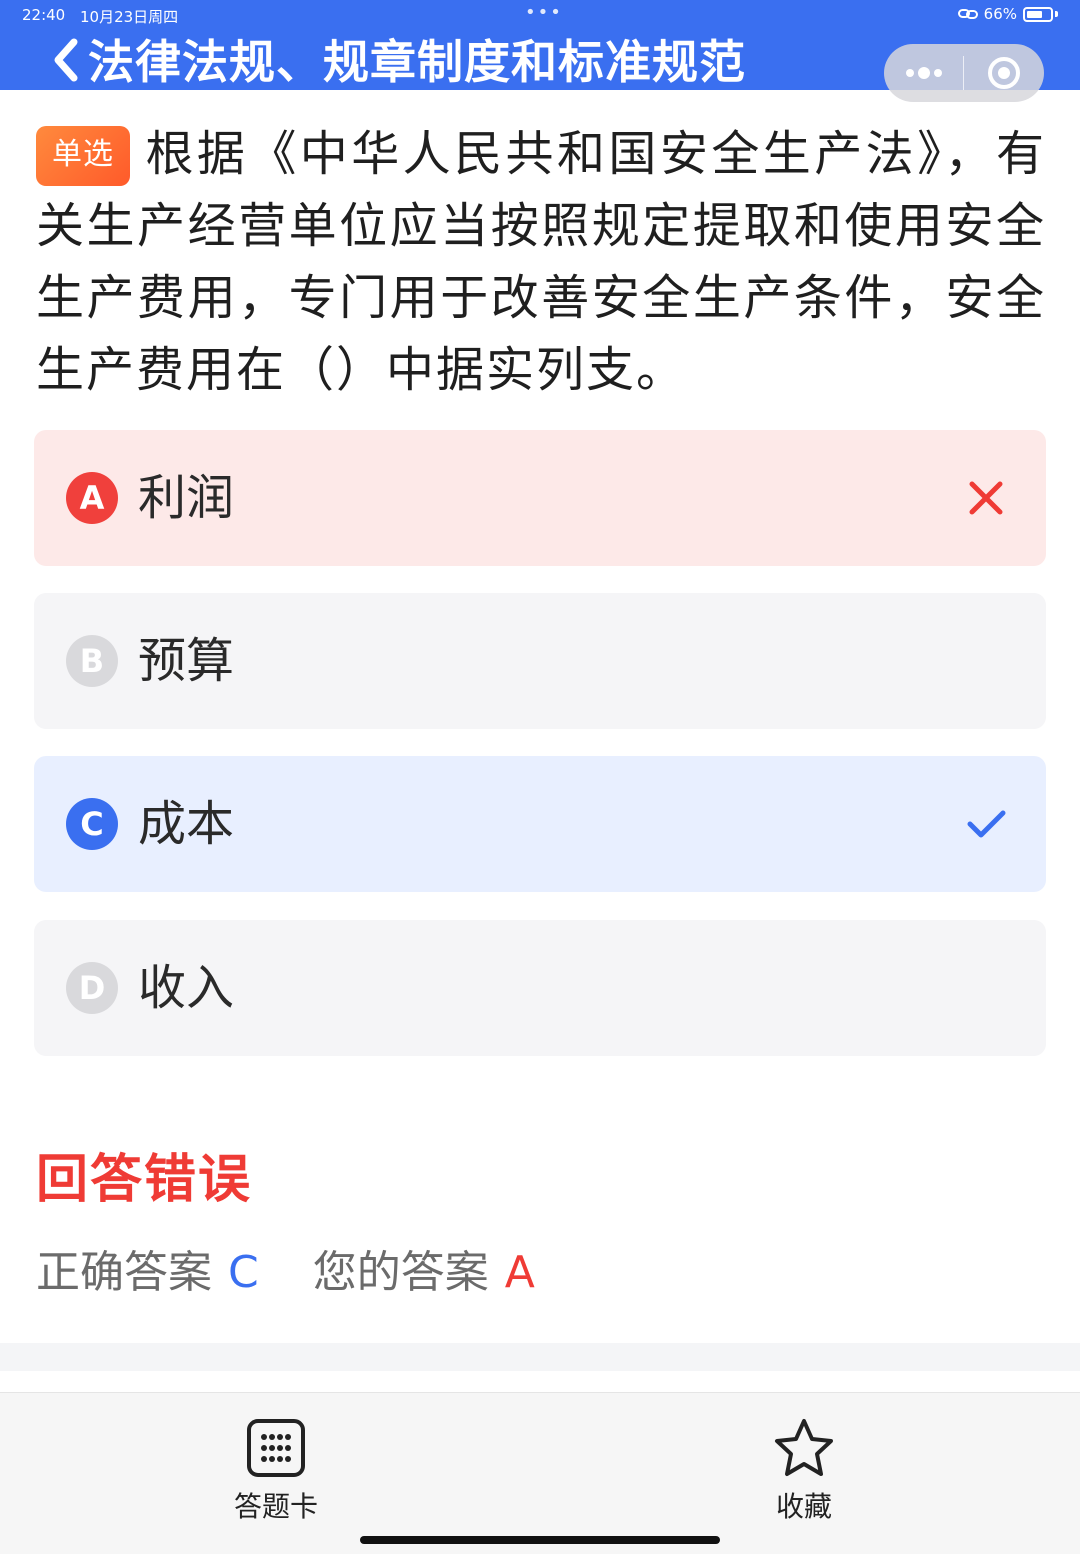  What do you see at coordinates (1034, 14) in the screenshot?
I see `battery-fill` at bounding box center [1034, 14].